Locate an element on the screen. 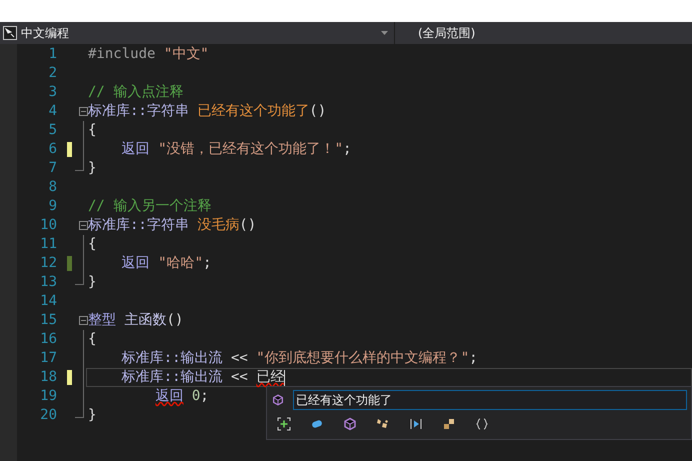 Image resolution: width=692 pixels, height=461 pixels. code-line: 返回 0; is located at coordinates (181, 396).